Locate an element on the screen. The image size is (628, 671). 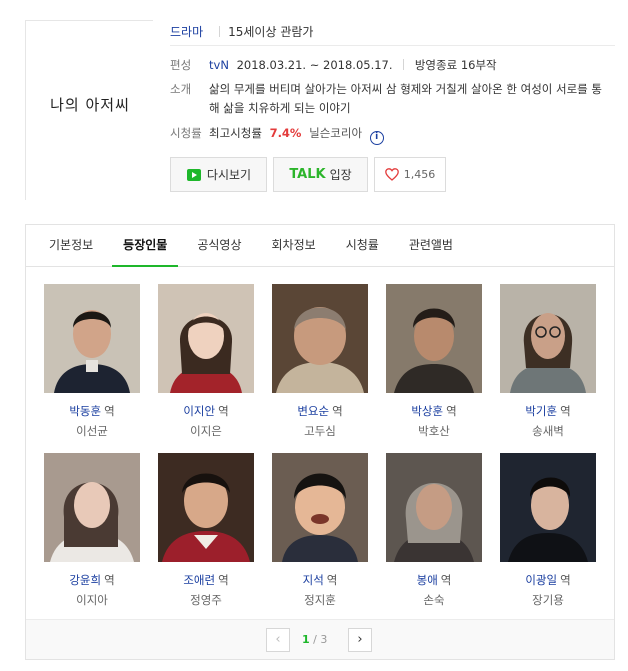
prev-page-button: ‹ is located at coordinates (278, 640).